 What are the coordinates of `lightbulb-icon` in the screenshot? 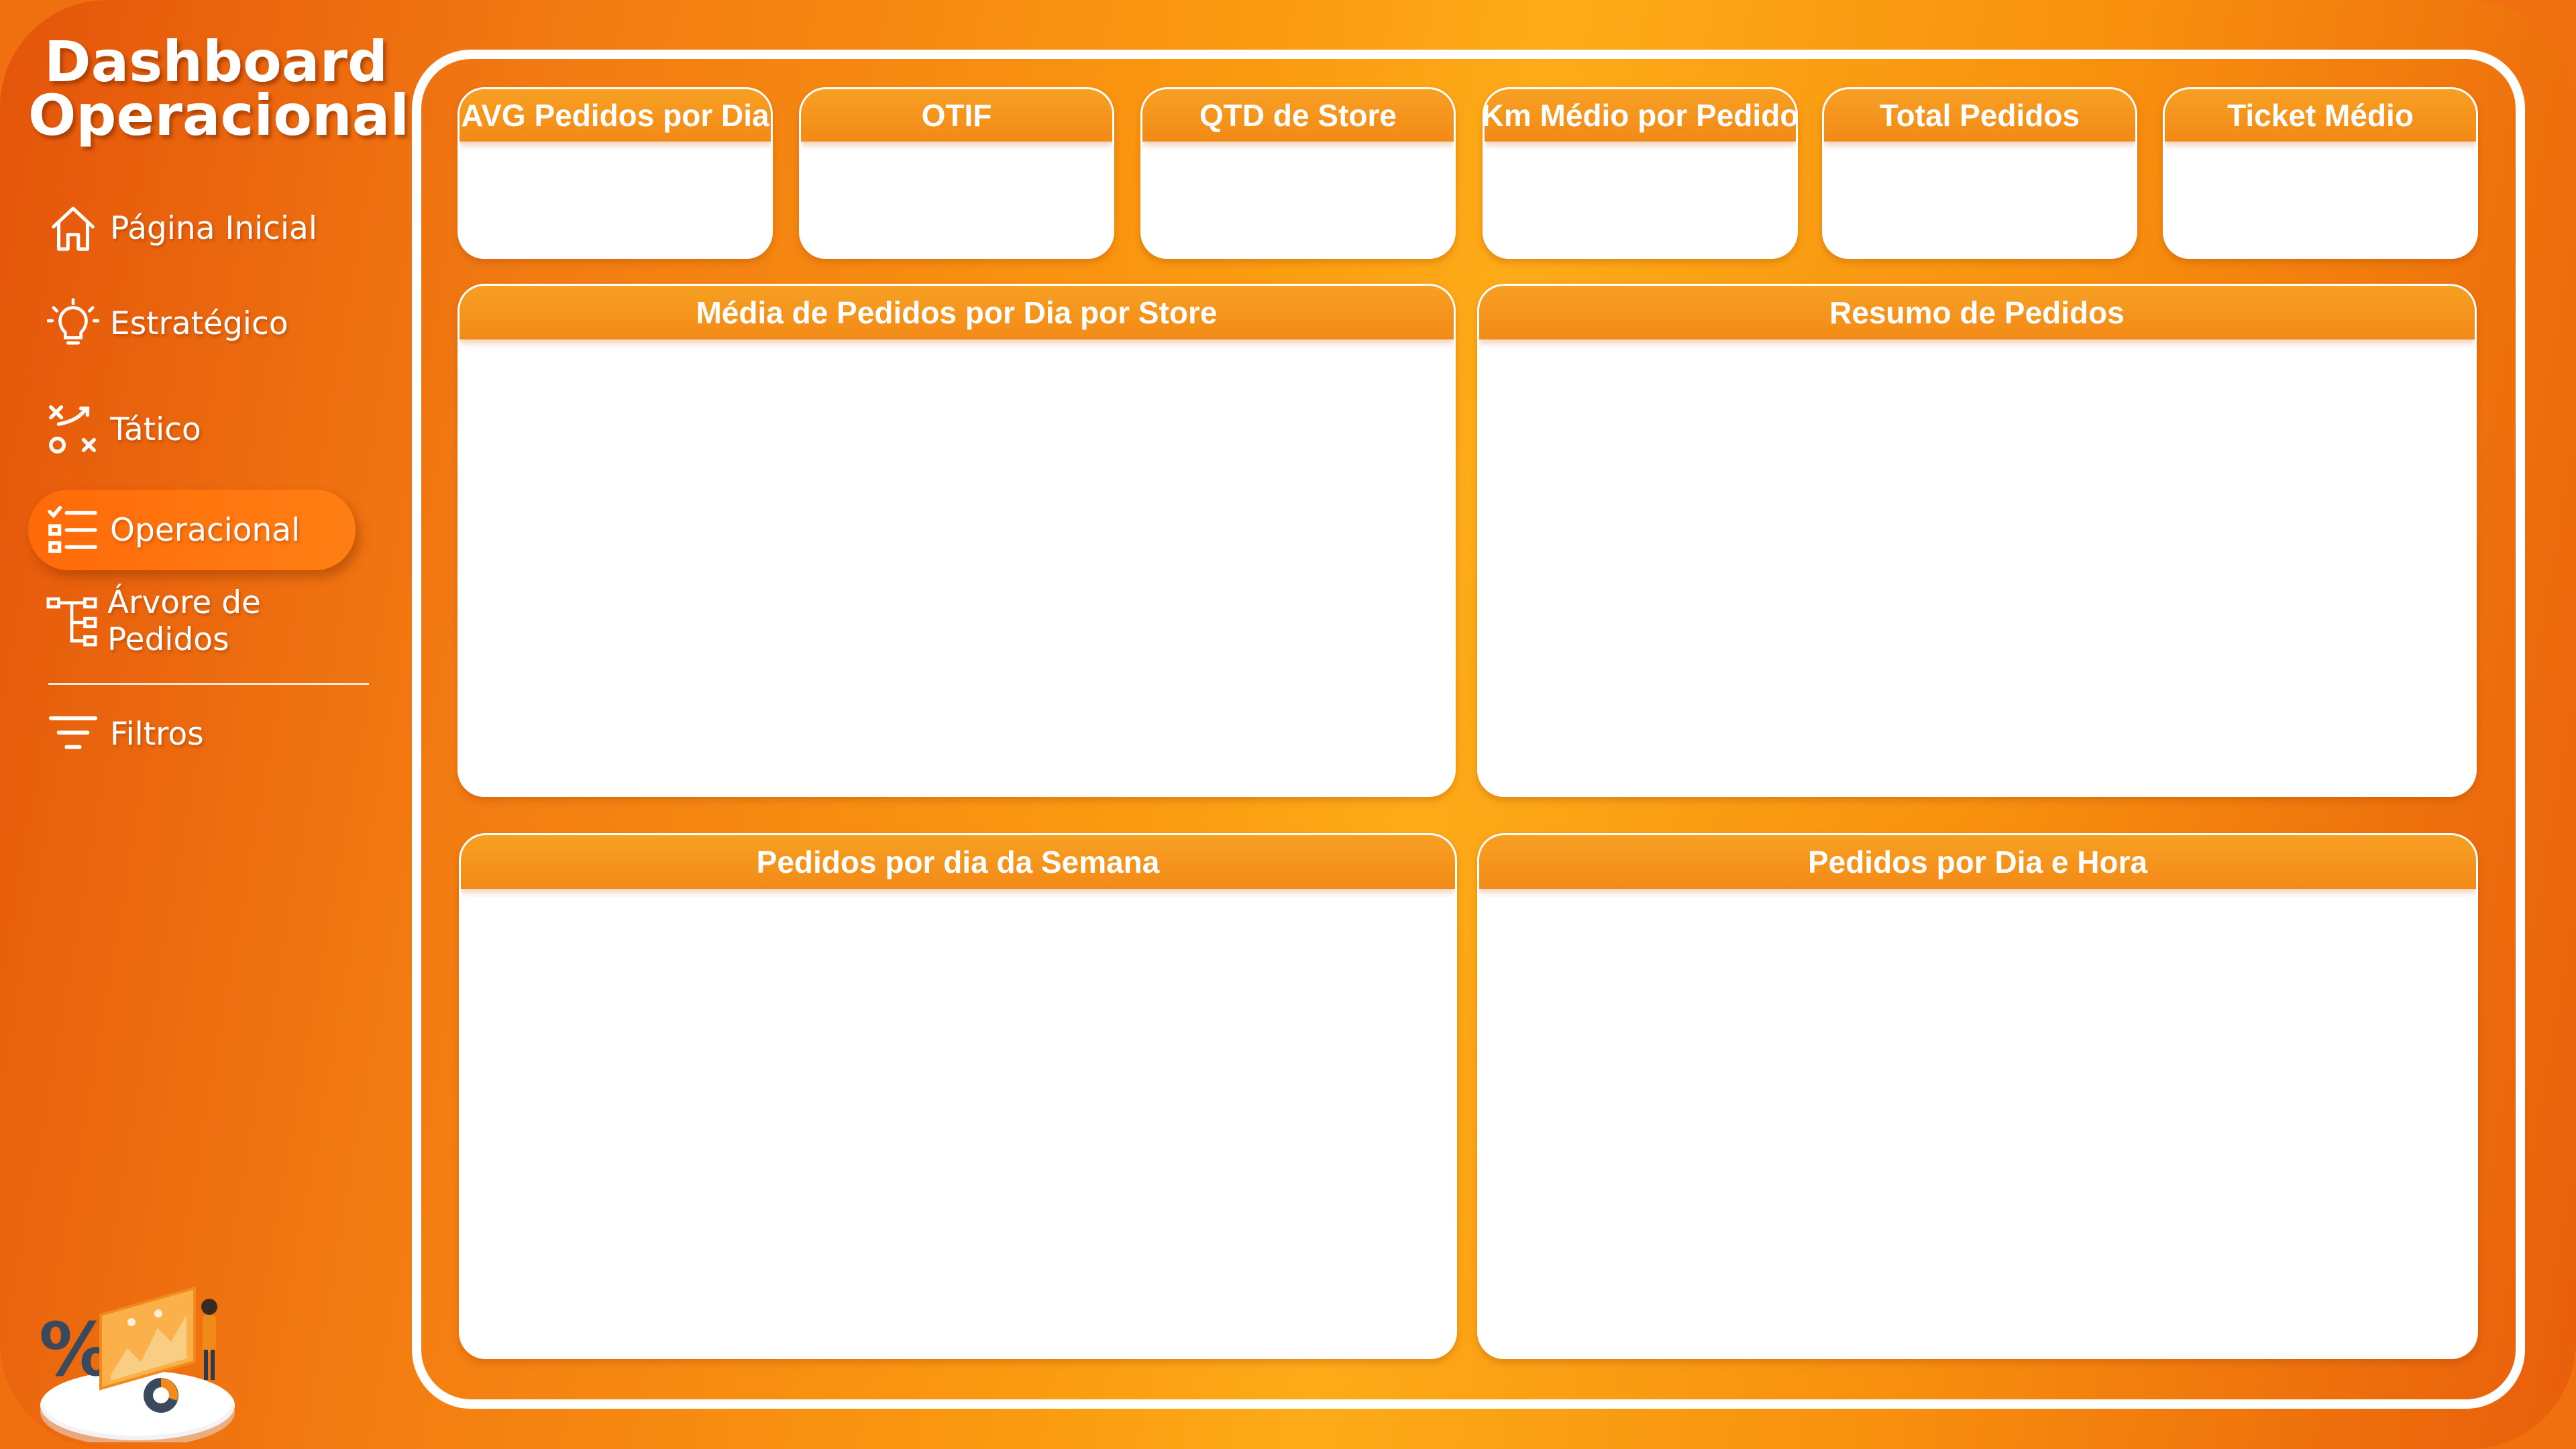 It's located at (73, 323).